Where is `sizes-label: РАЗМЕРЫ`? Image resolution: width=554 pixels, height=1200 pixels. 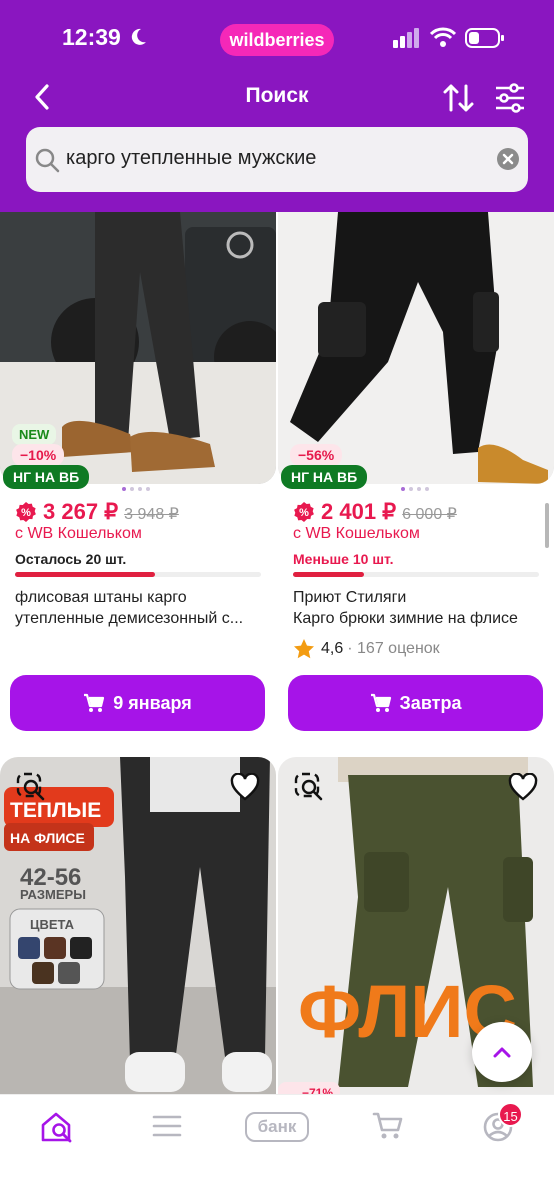
sizes-label: РАЗМЕРЫ is located at coordinates (53, 894).